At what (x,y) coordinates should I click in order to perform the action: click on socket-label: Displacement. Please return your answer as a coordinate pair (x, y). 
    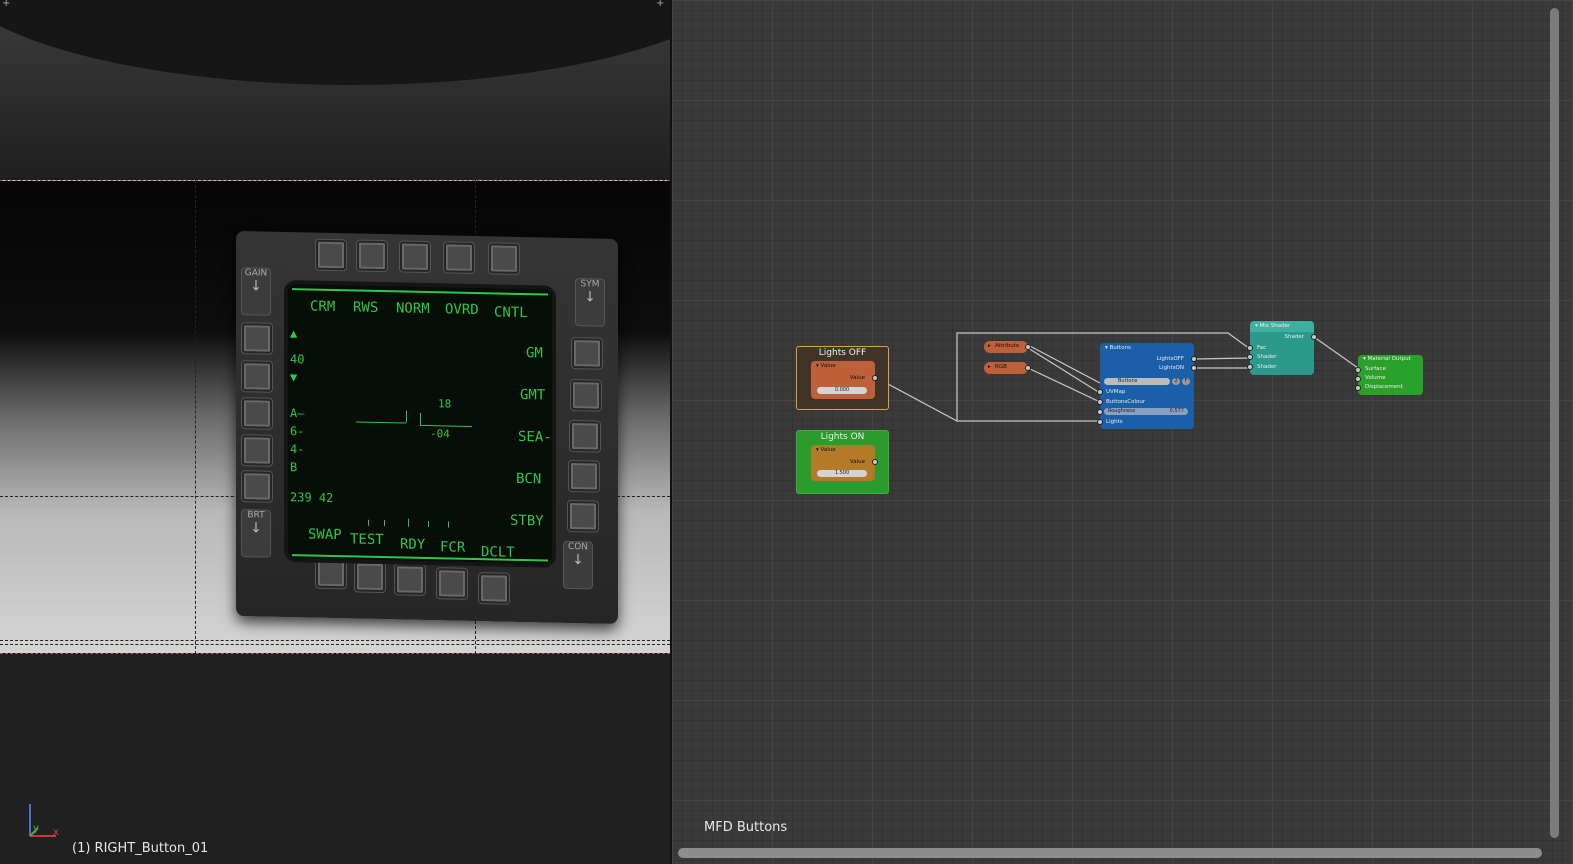
    Looking at the image, I should click on (1384, 387).